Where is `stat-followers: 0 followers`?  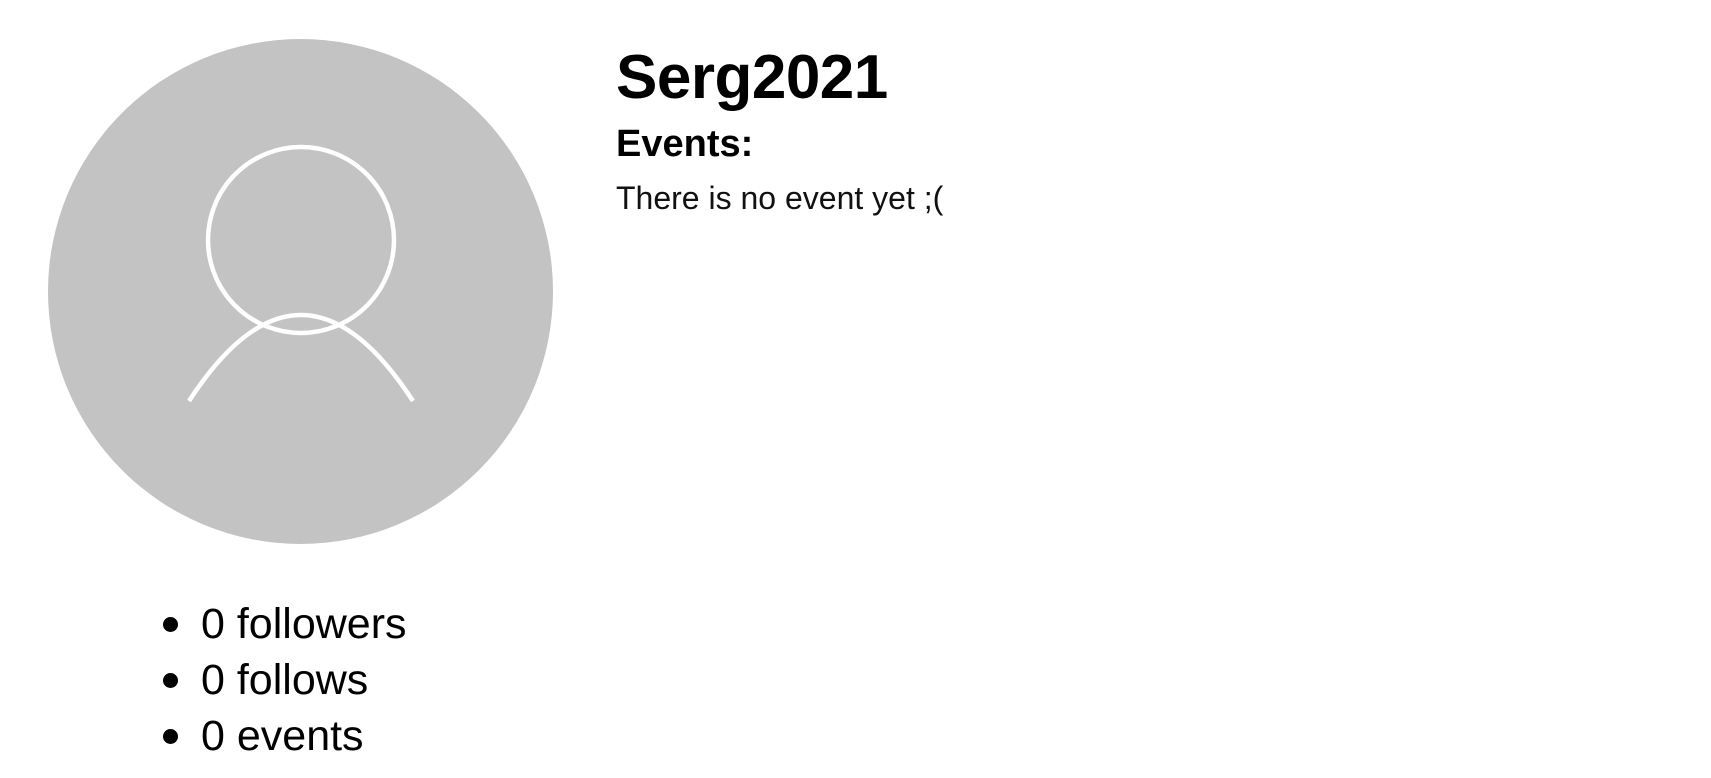
stat-followers: 0 followers is located at coordinates (283, 624).